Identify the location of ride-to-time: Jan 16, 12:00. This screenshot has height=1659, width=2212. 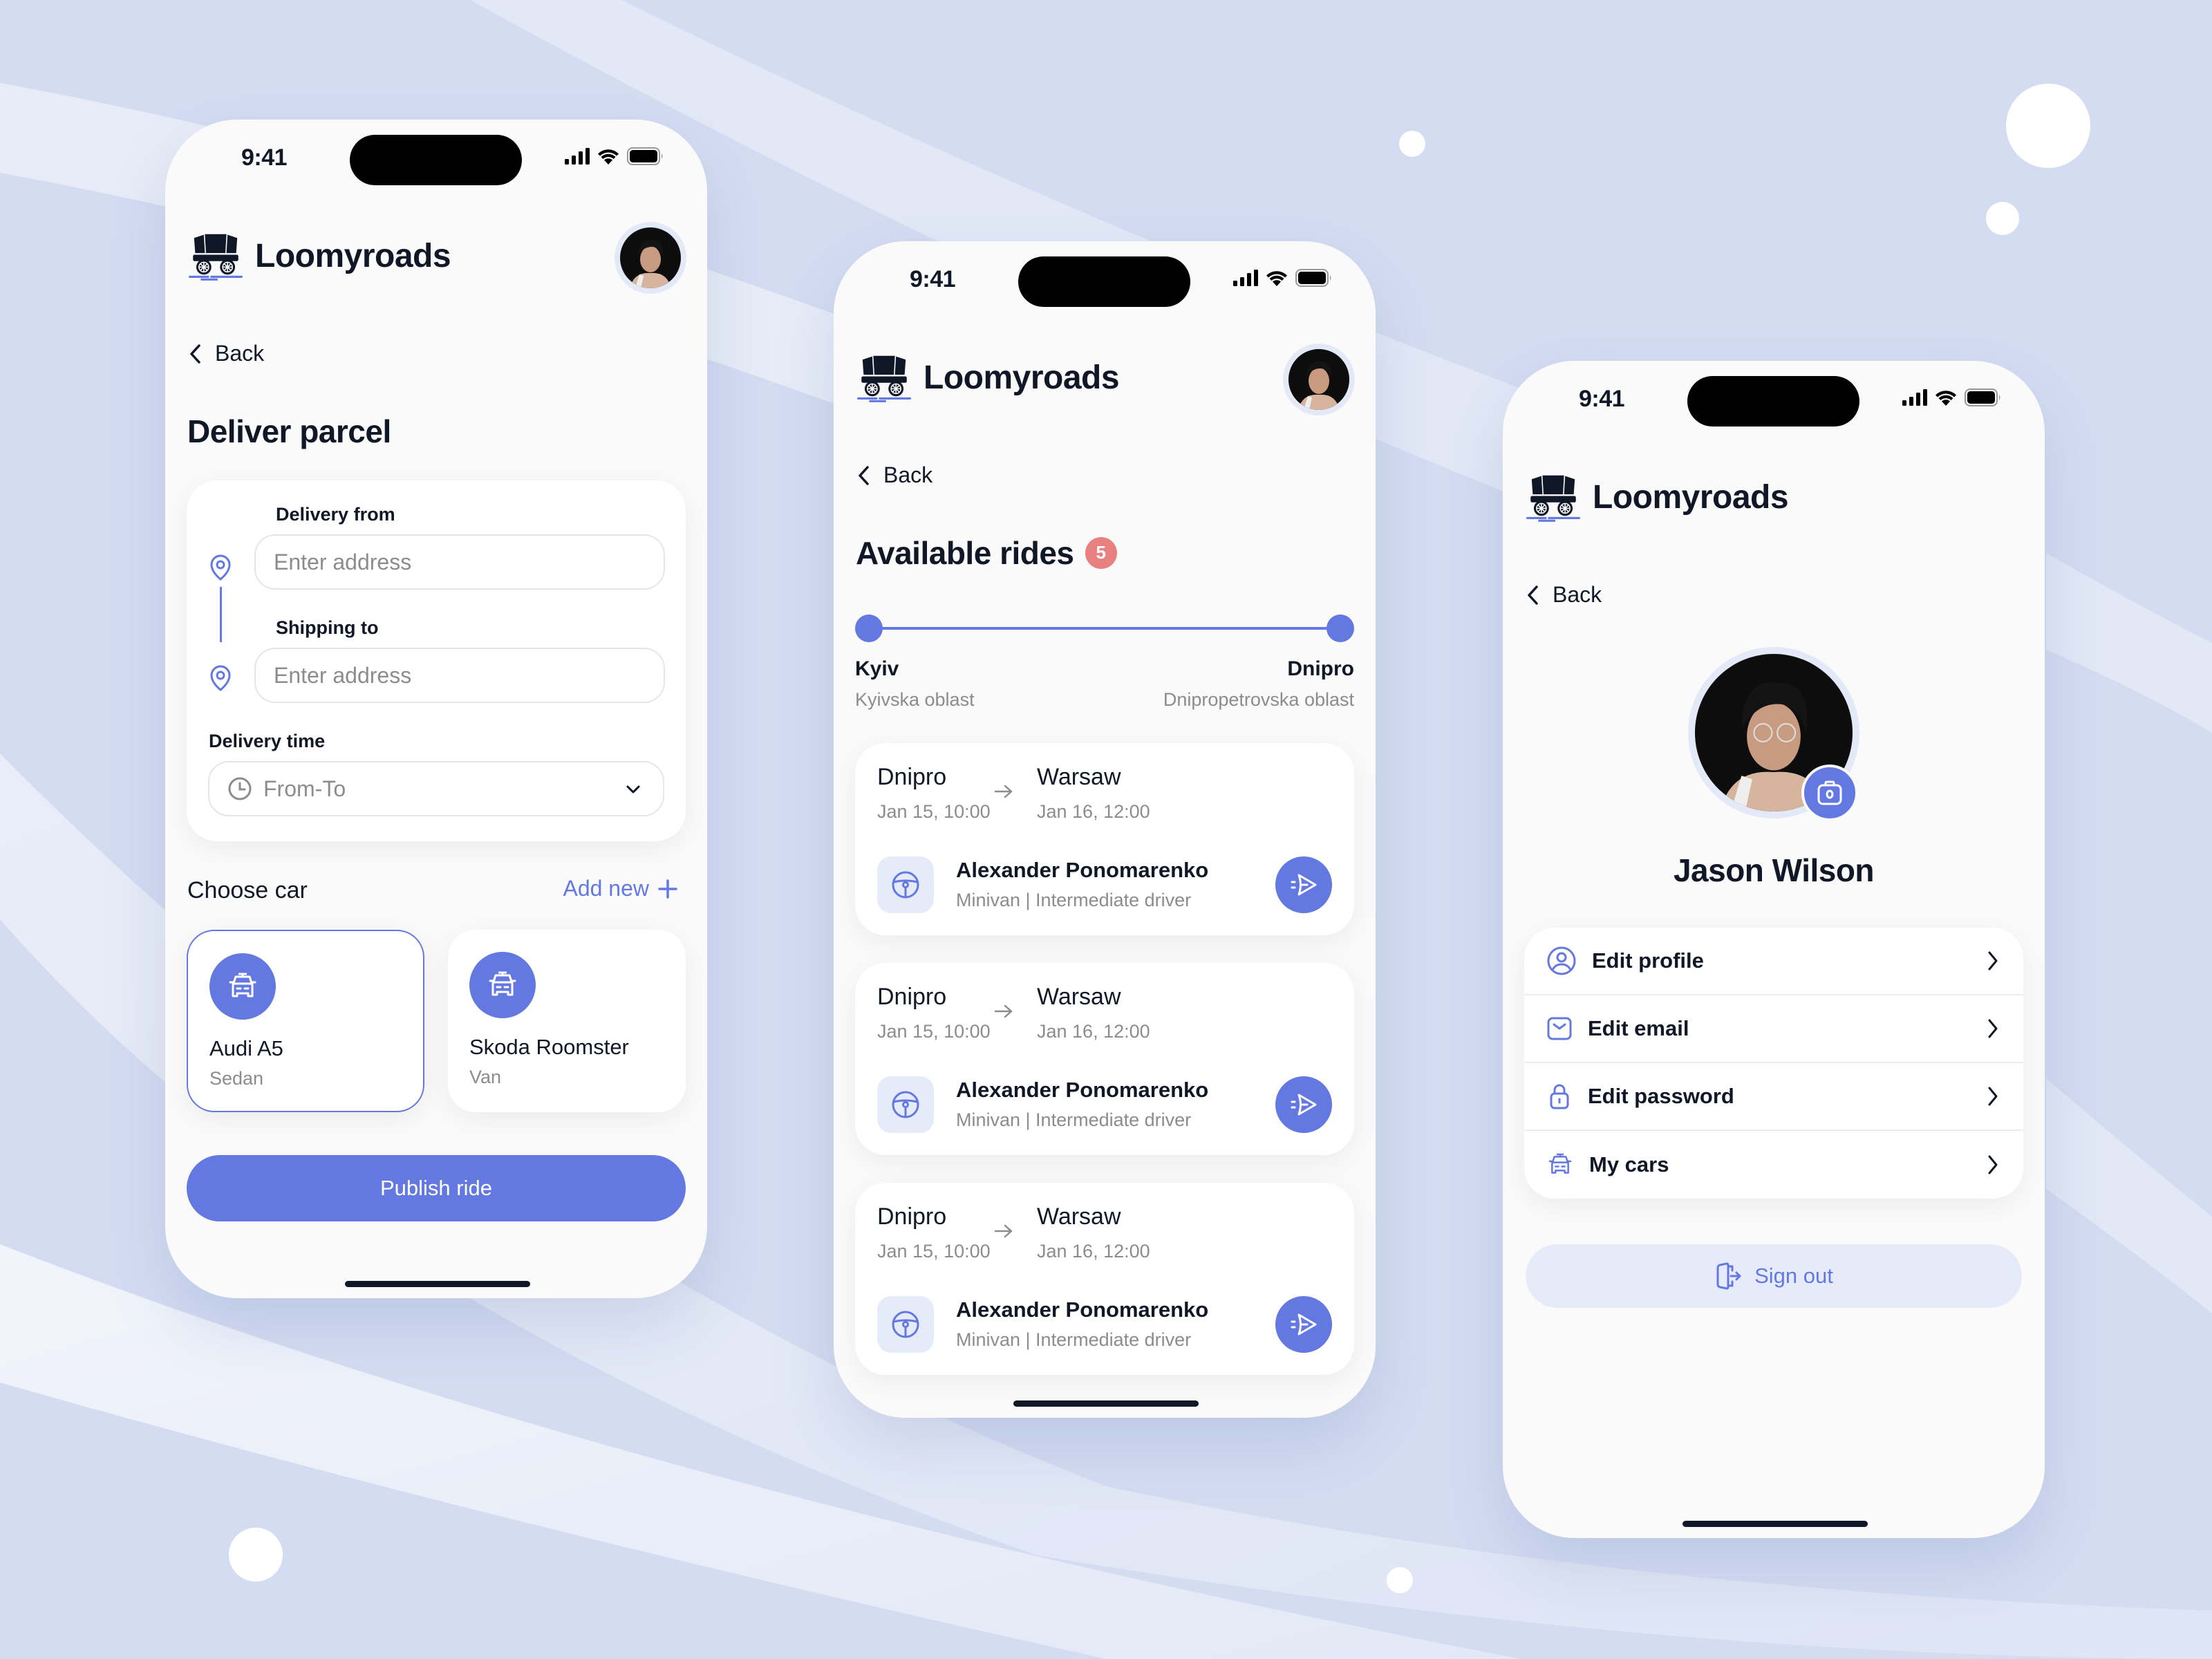
(1093, 1031).